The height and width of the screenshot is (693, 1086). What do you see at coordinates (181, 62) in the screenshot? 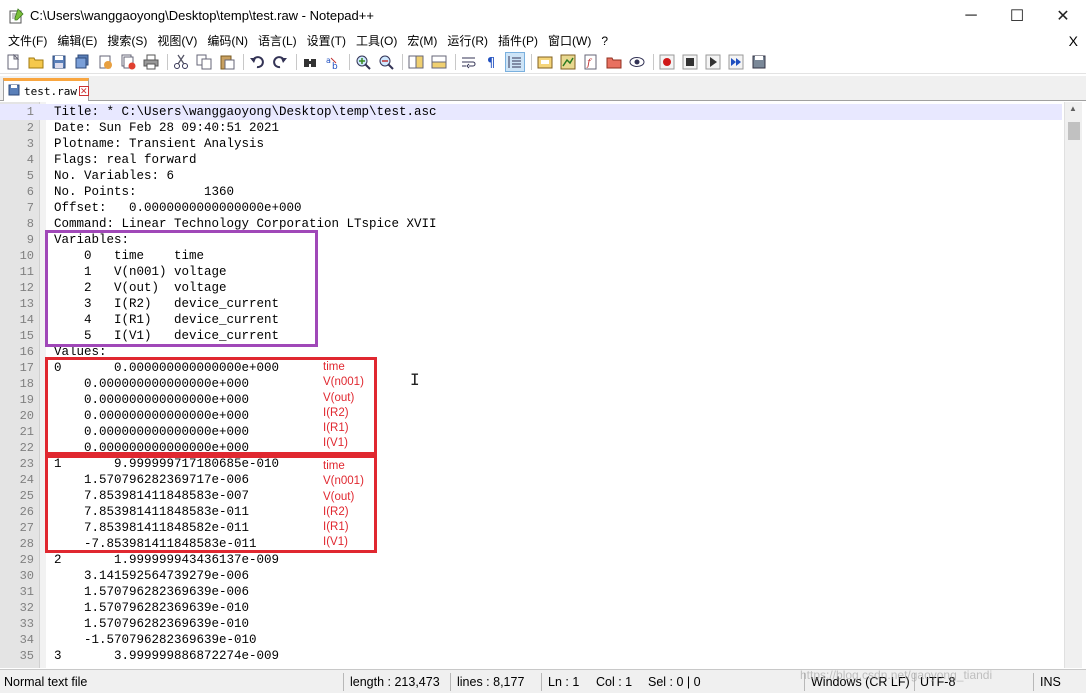
I see `cut-icon` at bounding box center [181, 62].